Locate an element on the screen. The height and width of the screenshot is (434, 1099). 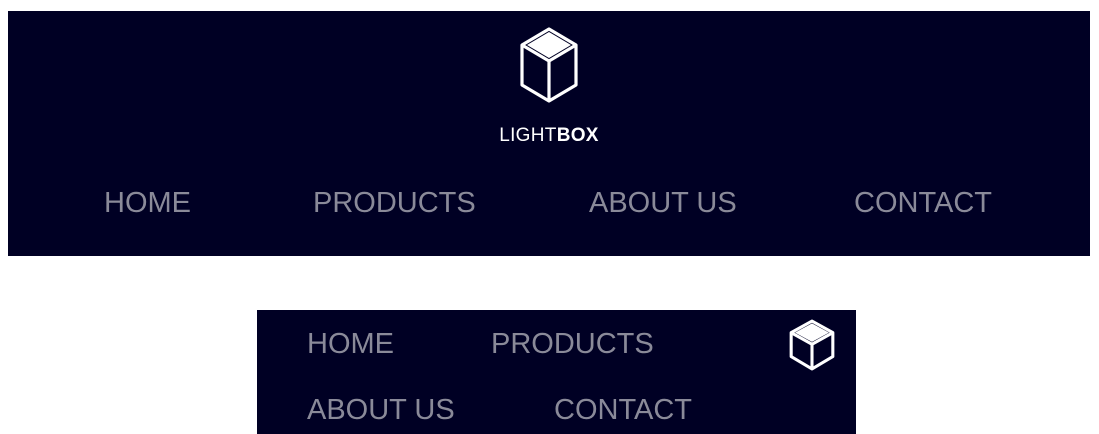
brand-bold-text: BOX is located at coordinates (577, 135).